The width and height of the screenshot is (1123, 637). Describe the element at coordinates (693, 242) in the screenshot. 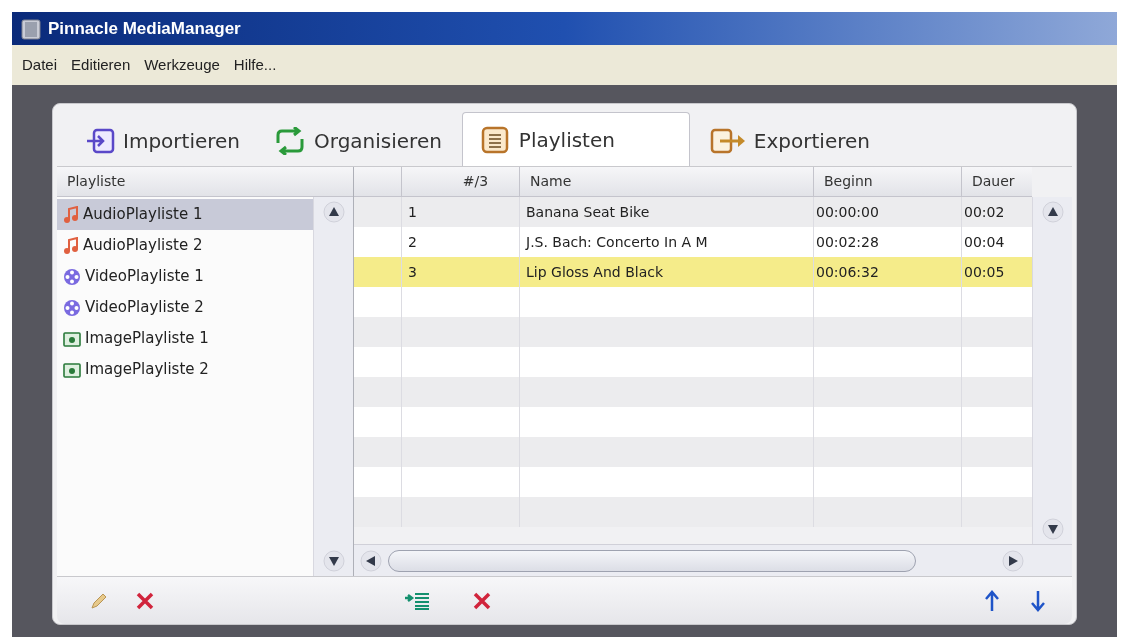

I see `table-row: 2 J.S. Bach: Concerto In A M 00:02:28 00:04` at that location.